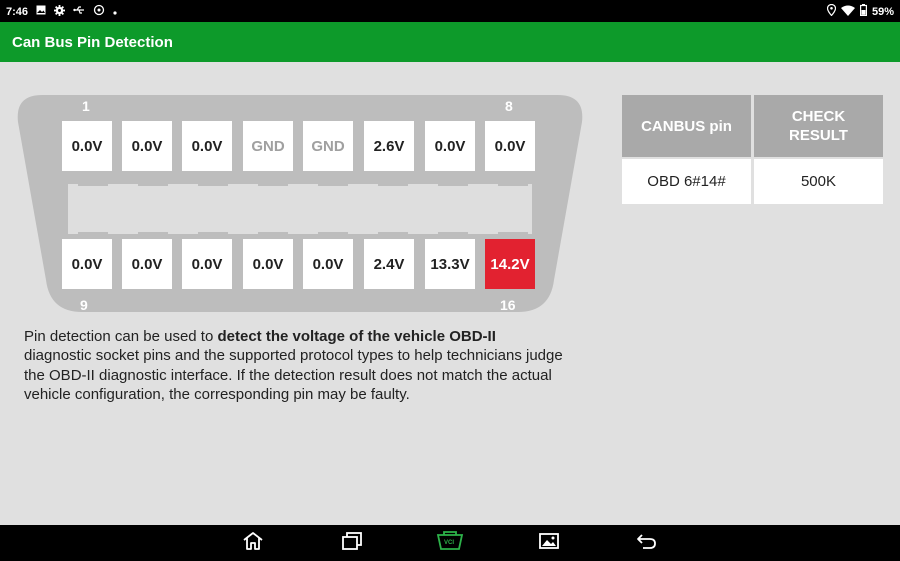  I want to click on description-bold: detect the voltage of the vehicle OBD-II, so click(356, 336).